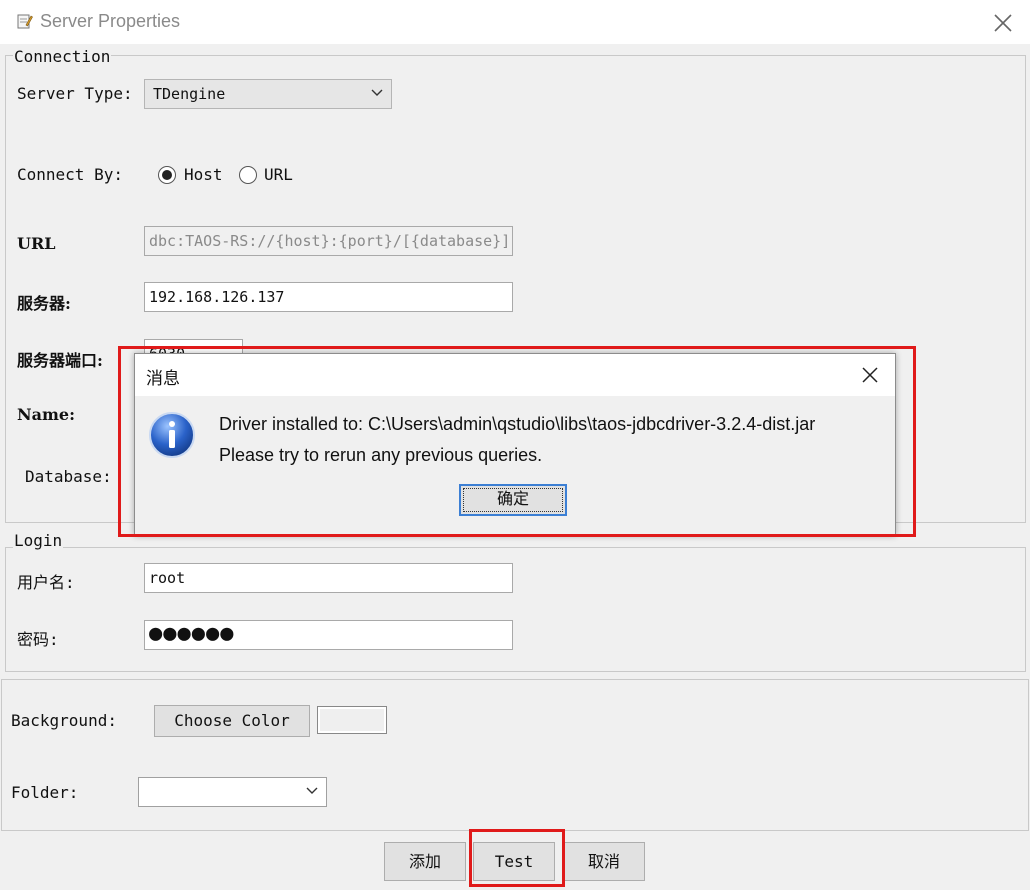  Describe the element at coordinates (60, 360) in the screenshot. I see `port-label: 服务器端口:` at that location.